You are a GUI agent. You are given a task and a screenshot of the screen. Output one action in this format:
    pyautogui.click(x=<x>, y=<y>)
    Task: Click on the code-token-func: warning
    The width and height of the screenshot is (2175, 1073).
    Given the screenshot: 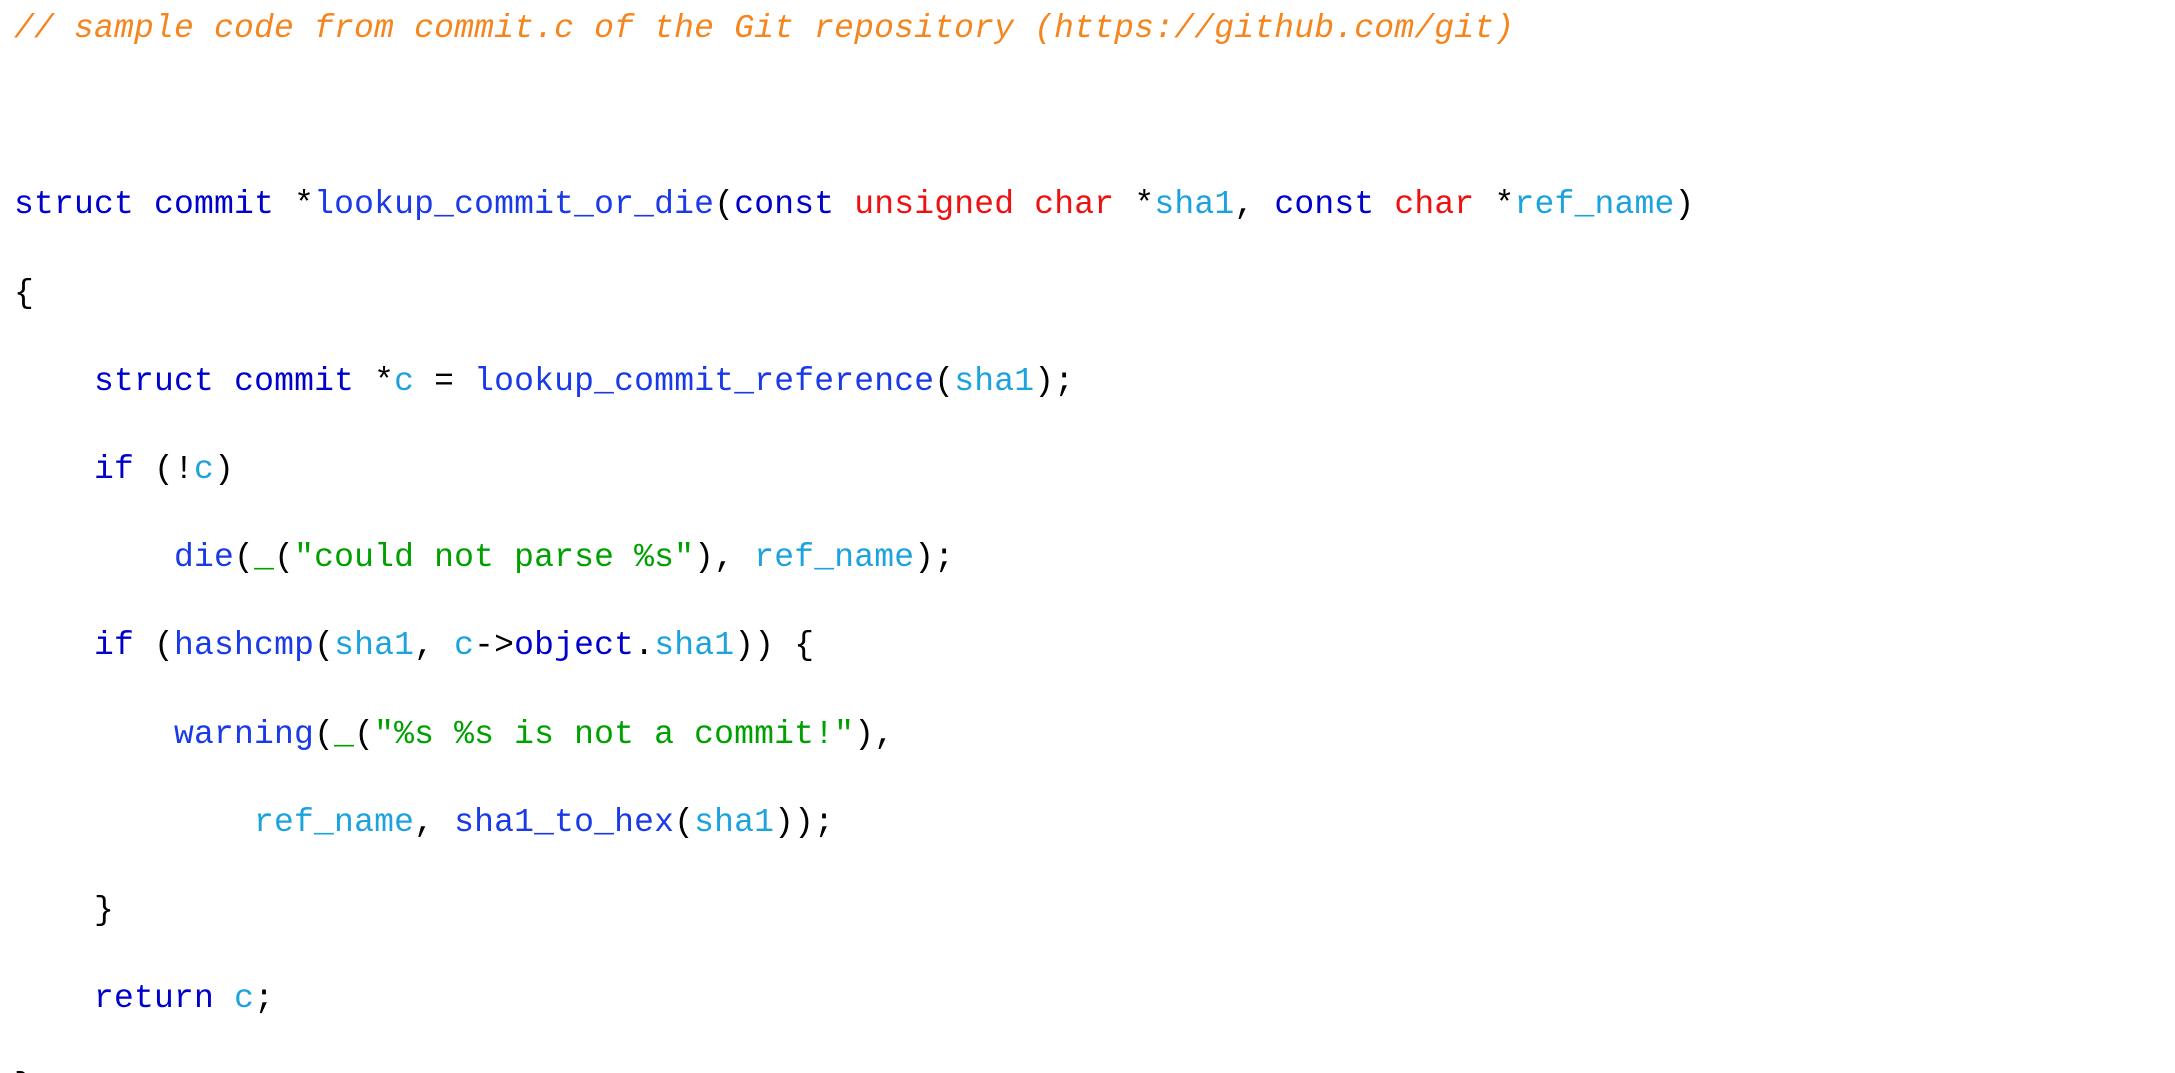 What is the action you would take?
    pyautogui.click(x=244, y=734)
    